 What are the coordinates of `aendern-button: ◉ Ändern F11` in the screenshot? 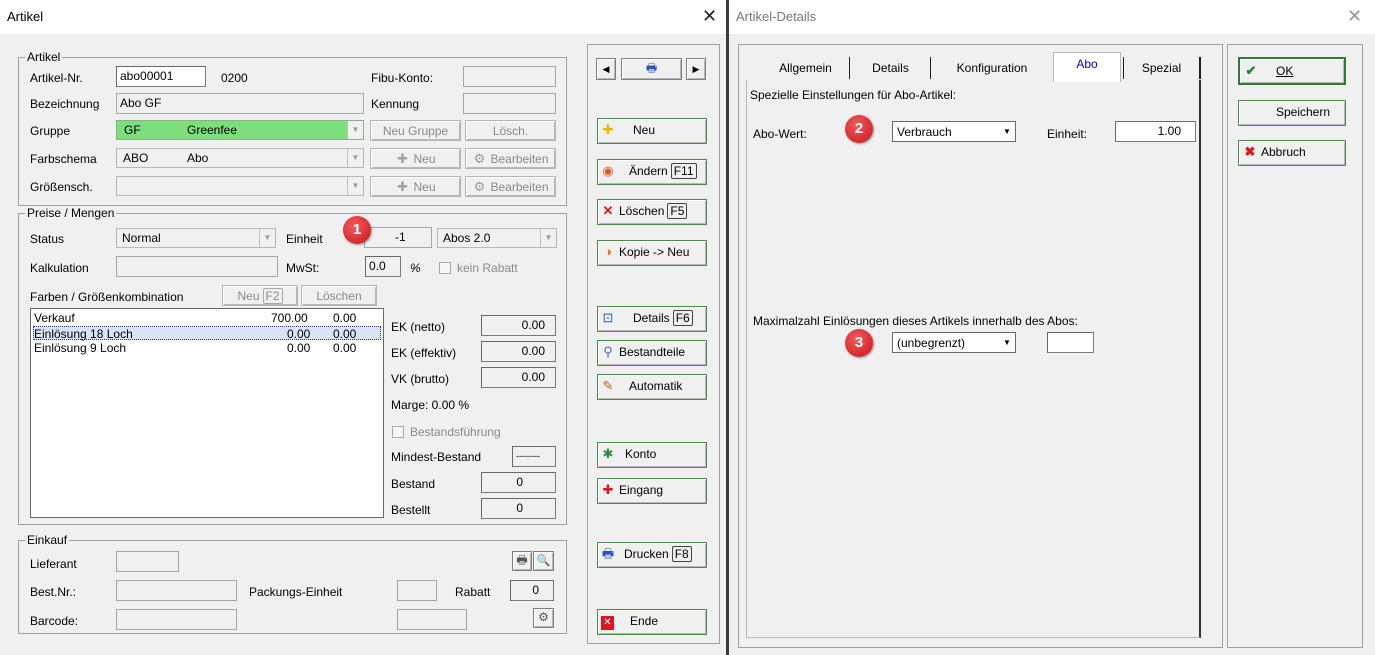 It's located at (652, 172).